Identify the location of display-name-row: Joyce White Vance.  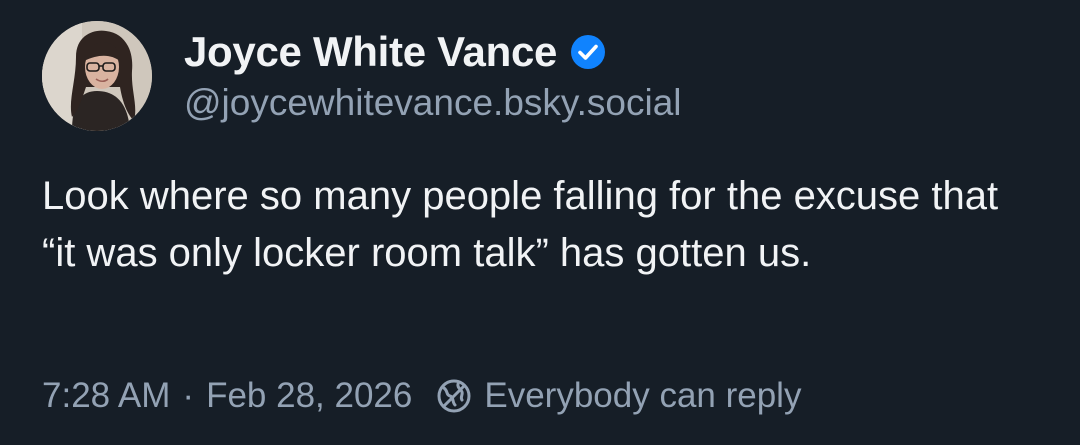
(395, 52).